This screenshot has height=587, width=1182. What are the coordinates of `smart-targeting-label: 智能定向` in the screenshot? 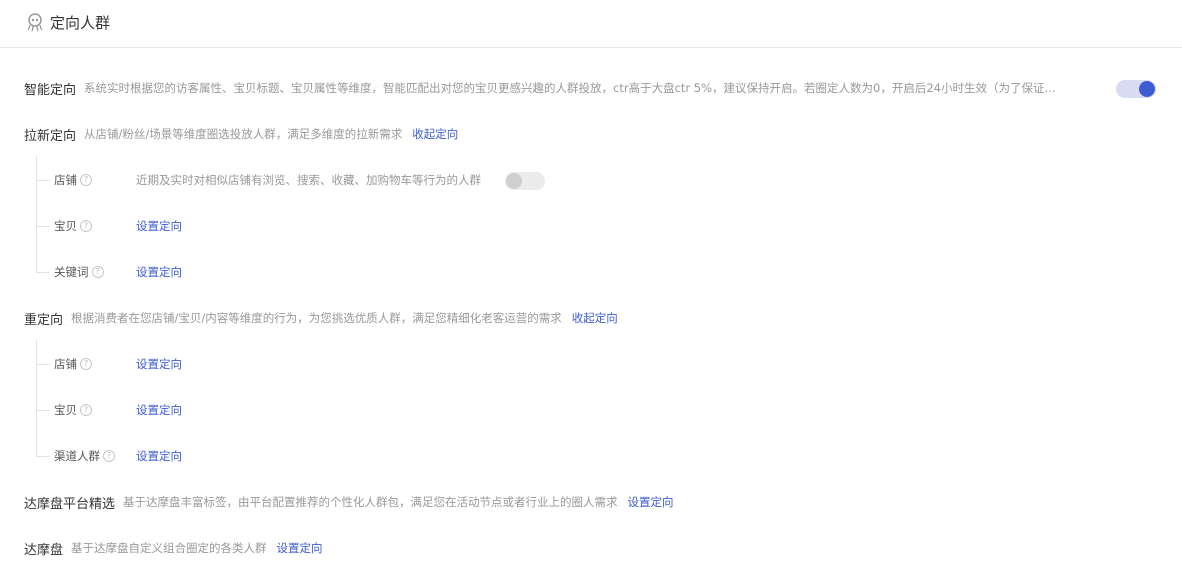 It's located at (50, 90).